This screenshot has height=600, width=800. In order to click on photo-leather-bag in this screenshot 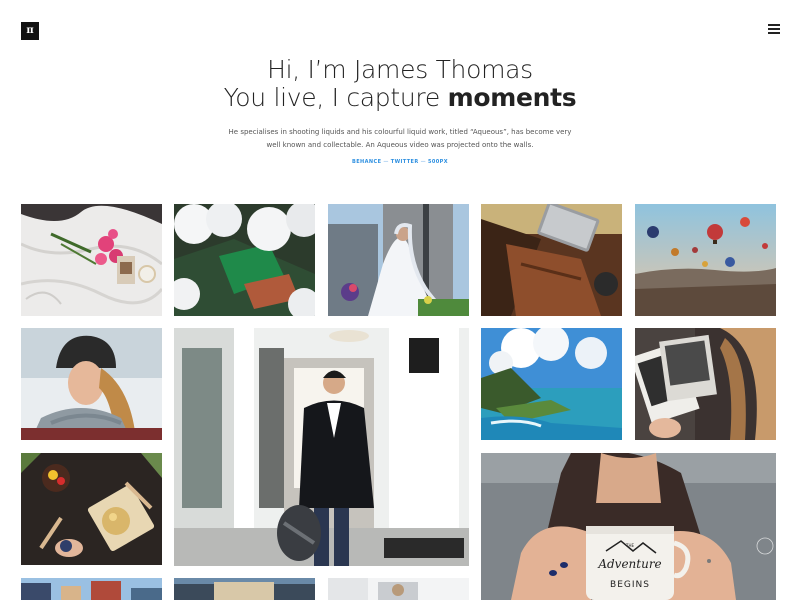, I will do `click(551, 260)`.